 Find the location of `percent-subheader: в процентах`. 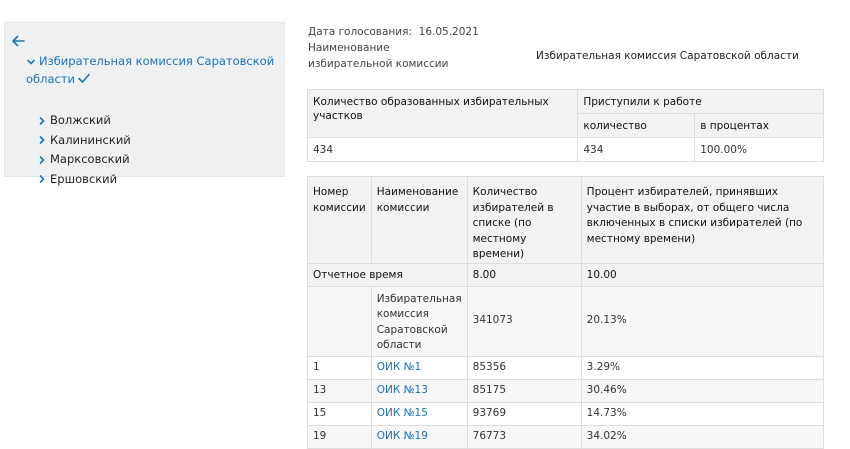

percent-subheader: в процентах is located at coordinates (759, 125).